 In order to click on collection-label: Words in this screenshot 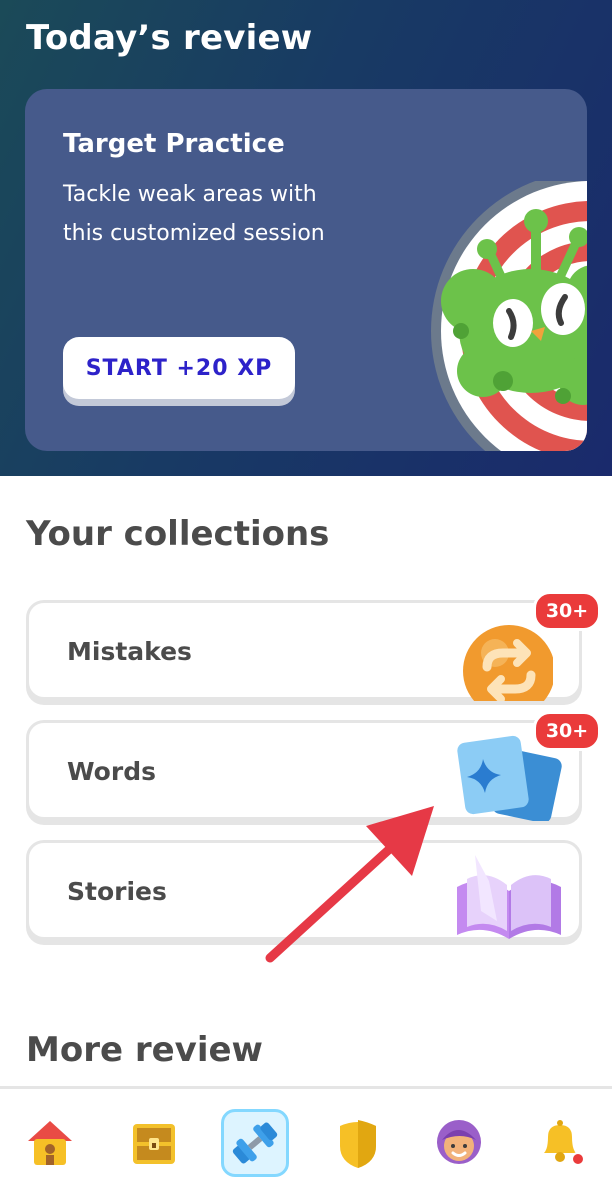, I will do `click(111, 771)`.